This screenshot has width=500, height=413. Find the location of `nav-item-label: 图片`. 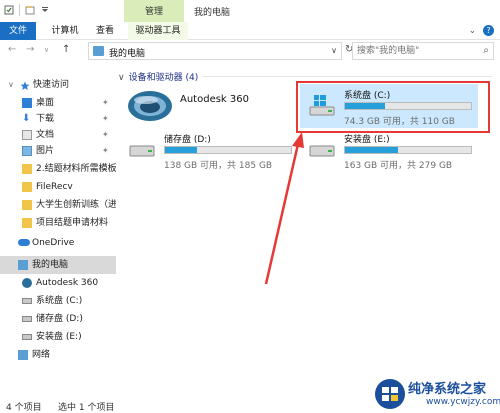

nav-item-label: 图片 is located at coordinates (45, 151).